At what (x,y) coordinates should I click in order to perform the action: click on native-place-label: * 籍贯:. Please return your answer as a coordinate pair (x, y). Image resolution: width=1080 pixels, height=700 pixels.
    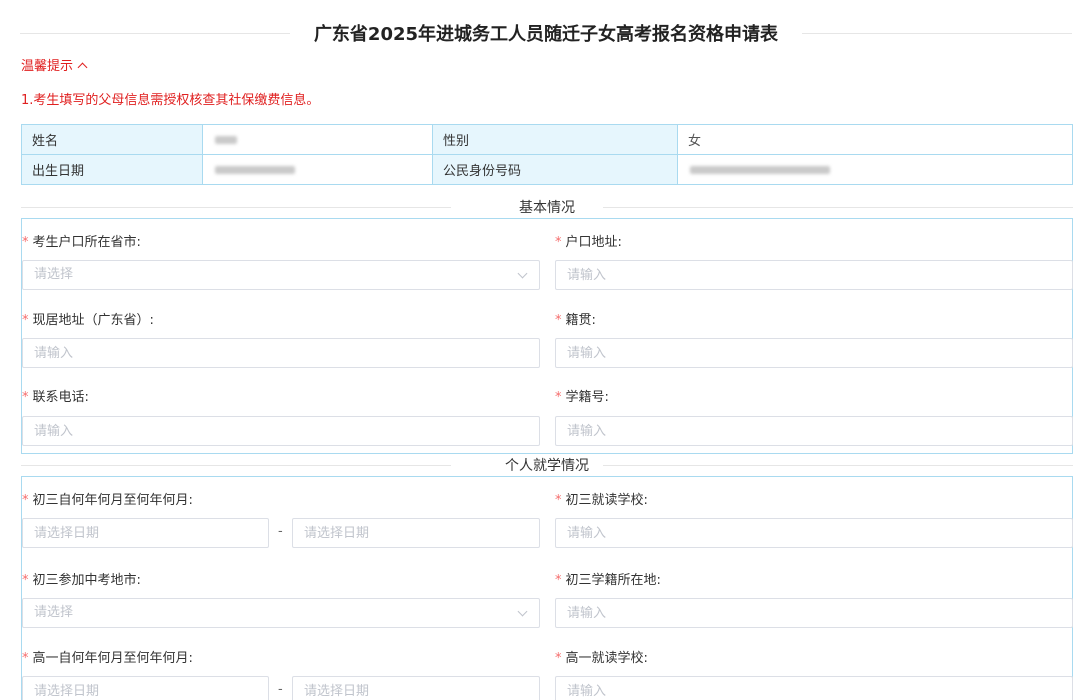
    Looking at the image, I should click on (575, 320).